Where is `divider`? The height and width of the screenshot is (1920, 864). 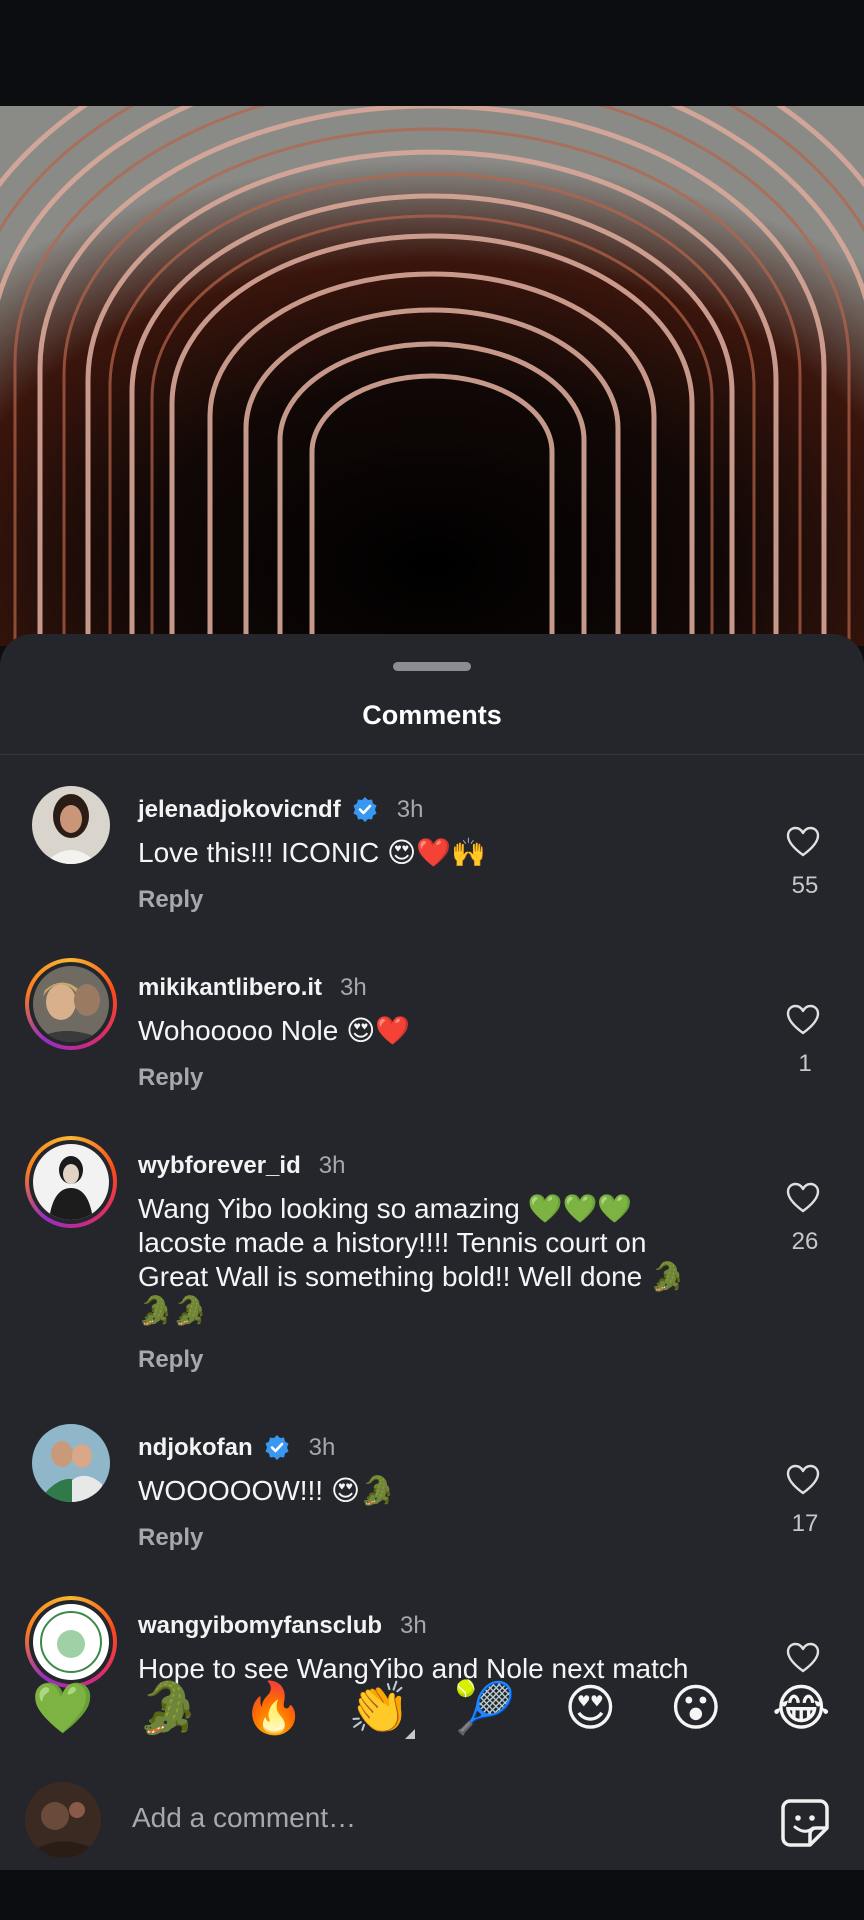
divider is located at coordinates (432, 754).